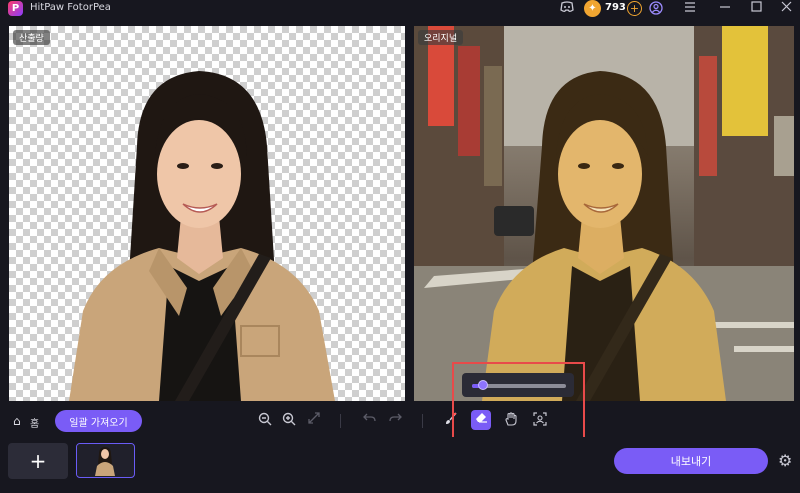  What do you see at coordinates (395, 421) in the screenshot?
I see `redo-icon` at bounding box center [395, 421].